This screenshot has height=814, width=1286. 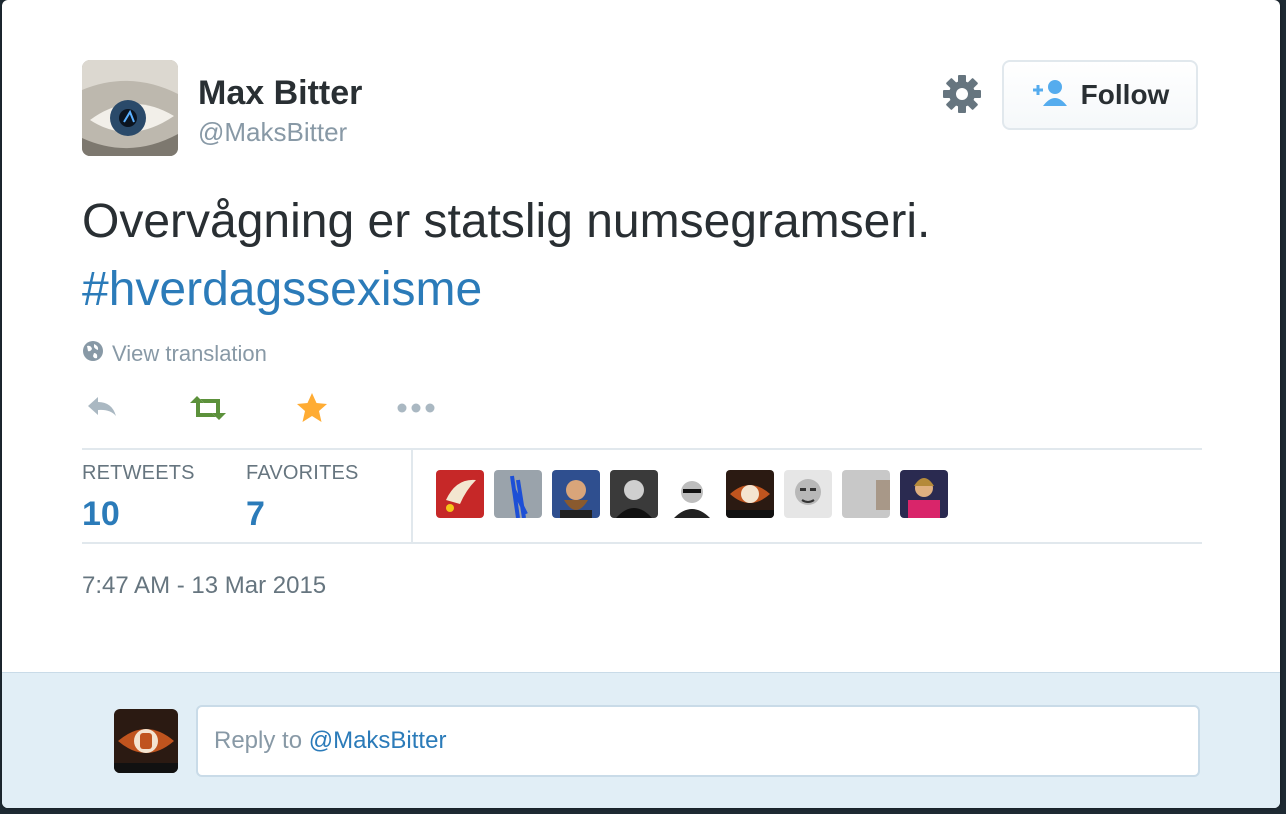 I want to click on reply-icon, so click(x=104, y=408).